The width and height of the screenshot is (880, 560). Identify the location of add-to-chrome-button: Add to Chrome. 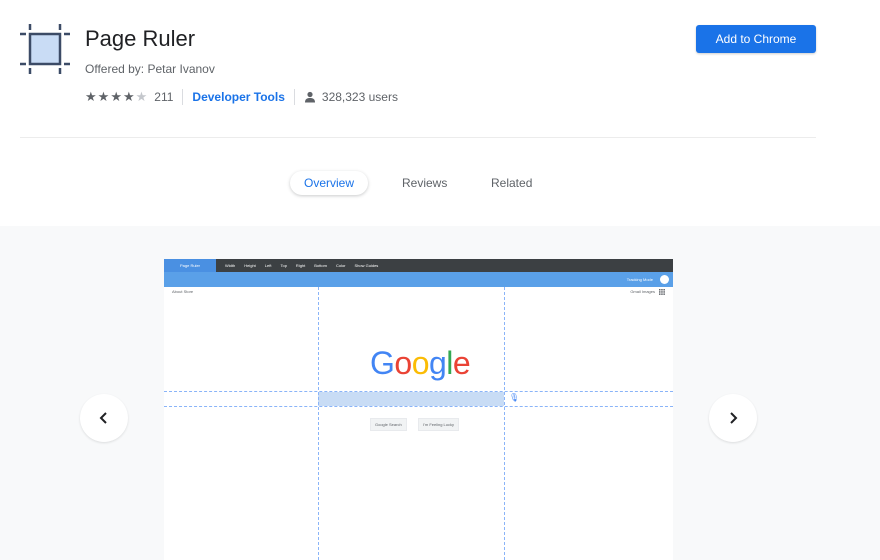
(756, 39).